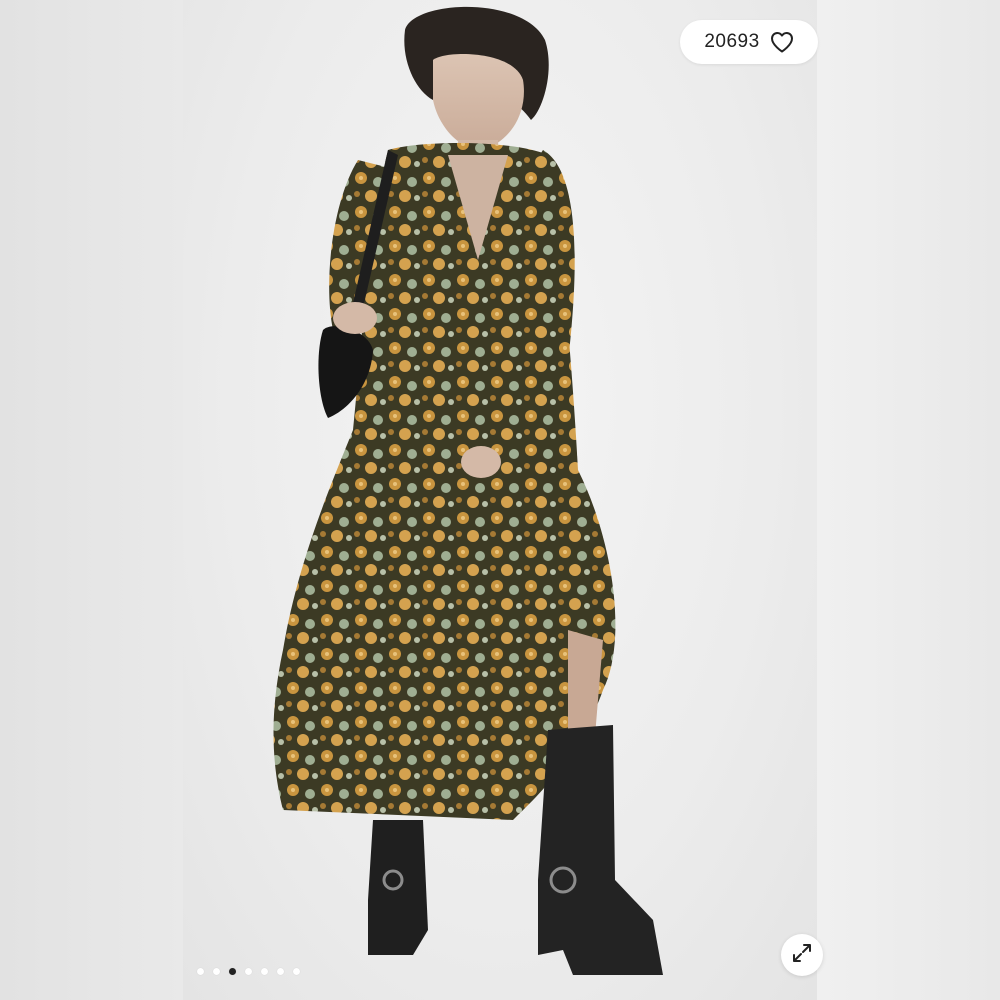  I want to click on carousel-indicators, so click(248, 971).